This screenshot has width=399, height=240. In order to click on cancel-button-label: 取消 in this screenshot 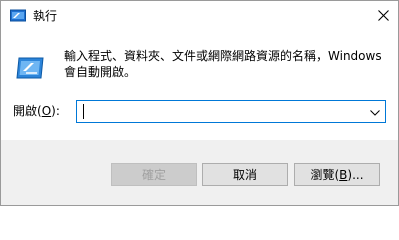, I will do `click(244, 175)`.